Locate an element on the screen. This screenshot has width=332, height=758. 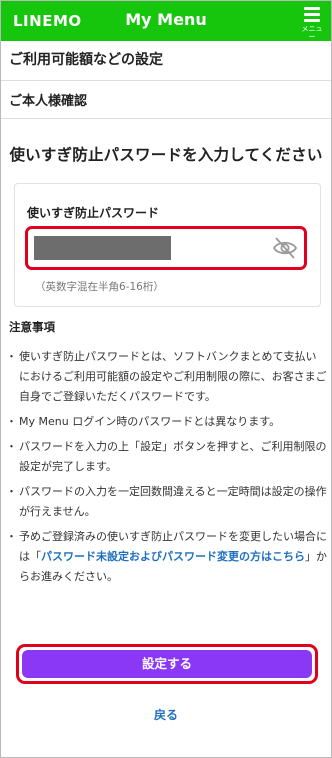
menu-label: メニュー is located at coordinates (312, 33).